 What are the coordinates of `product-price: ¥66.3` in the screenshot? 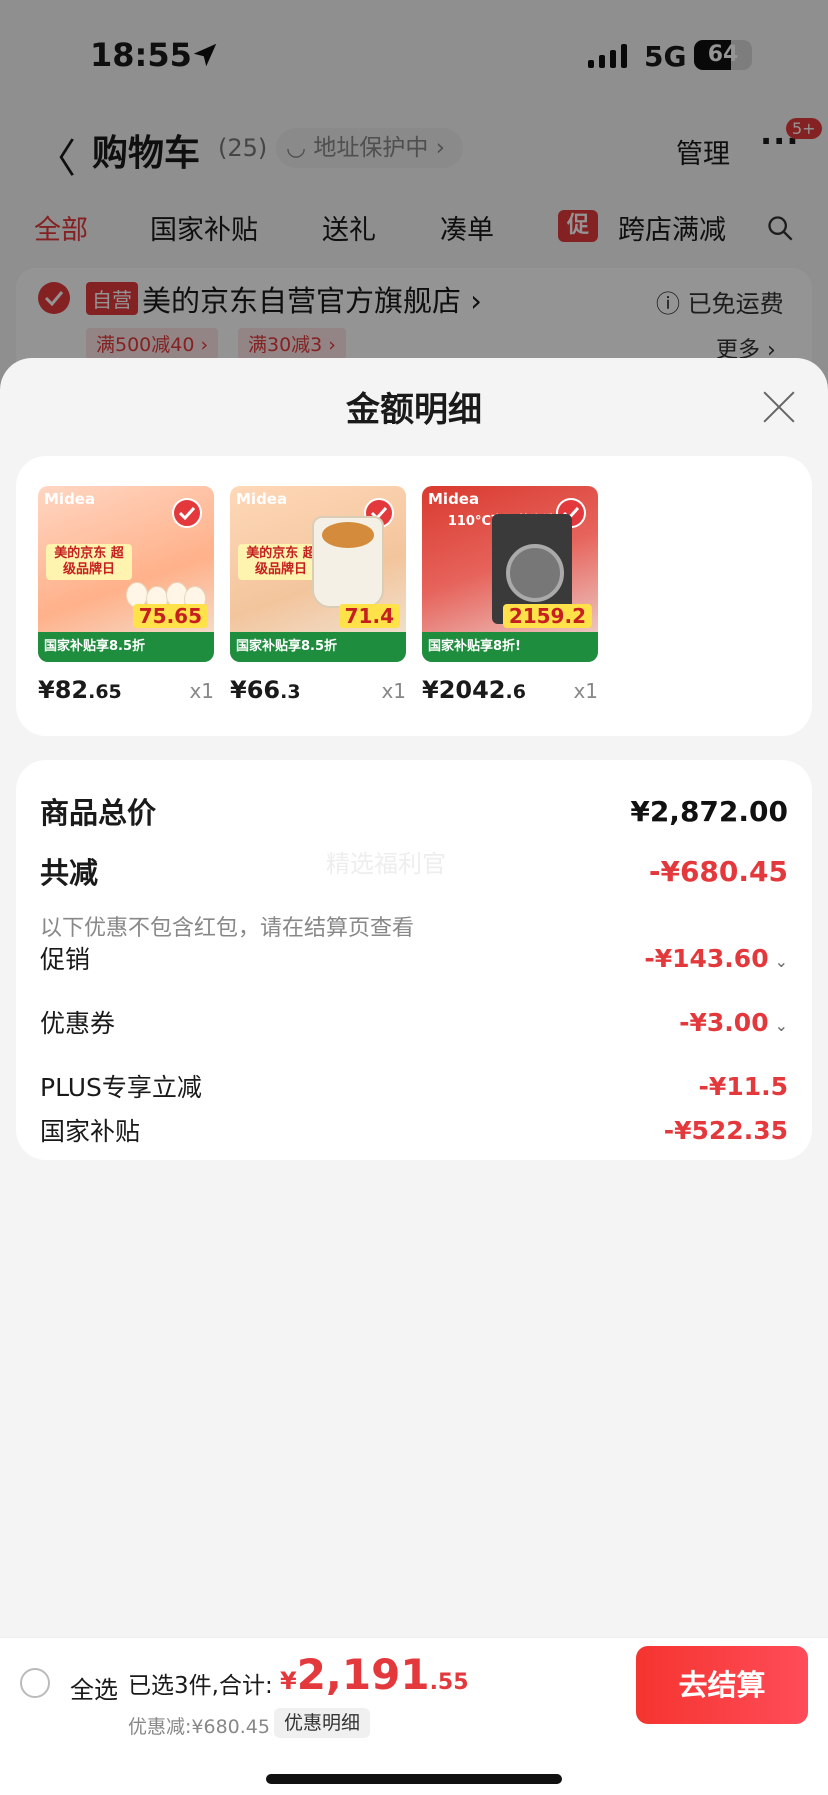 It's located at (265, 690).